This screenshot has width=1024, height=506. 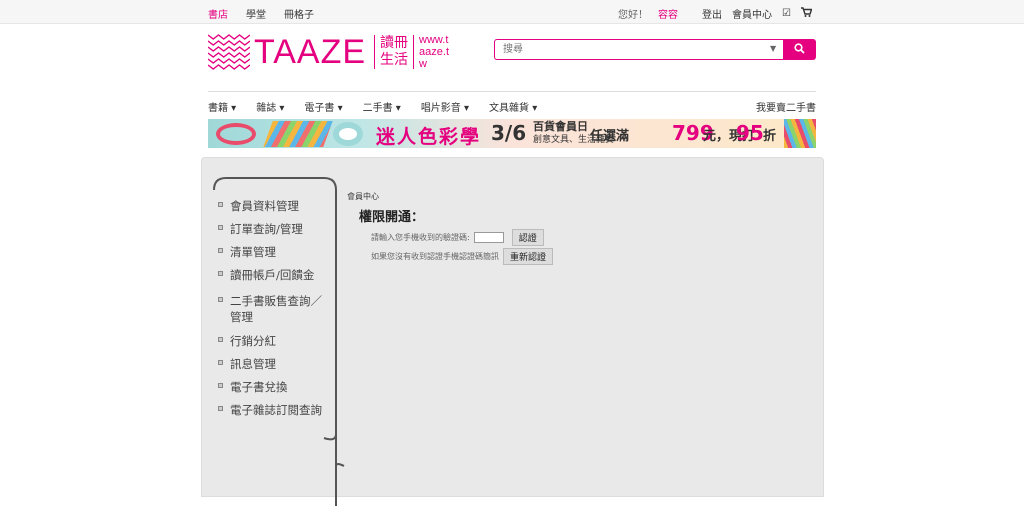 What do you see at coordinates (420, 237) in the screenshot?
I see `verify-prompt: 請輸入您手機收到的驗證碼:` at bounding box center [420, 237].